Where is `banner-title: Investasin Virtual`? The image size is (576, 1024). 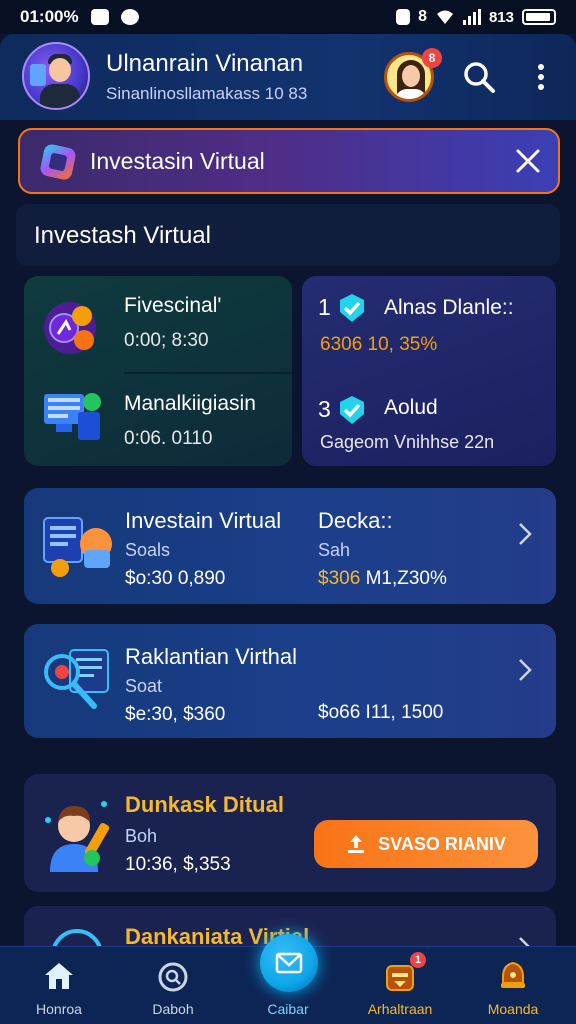
banner-title: Investasin Virtual is located at coordinates (177, 161).